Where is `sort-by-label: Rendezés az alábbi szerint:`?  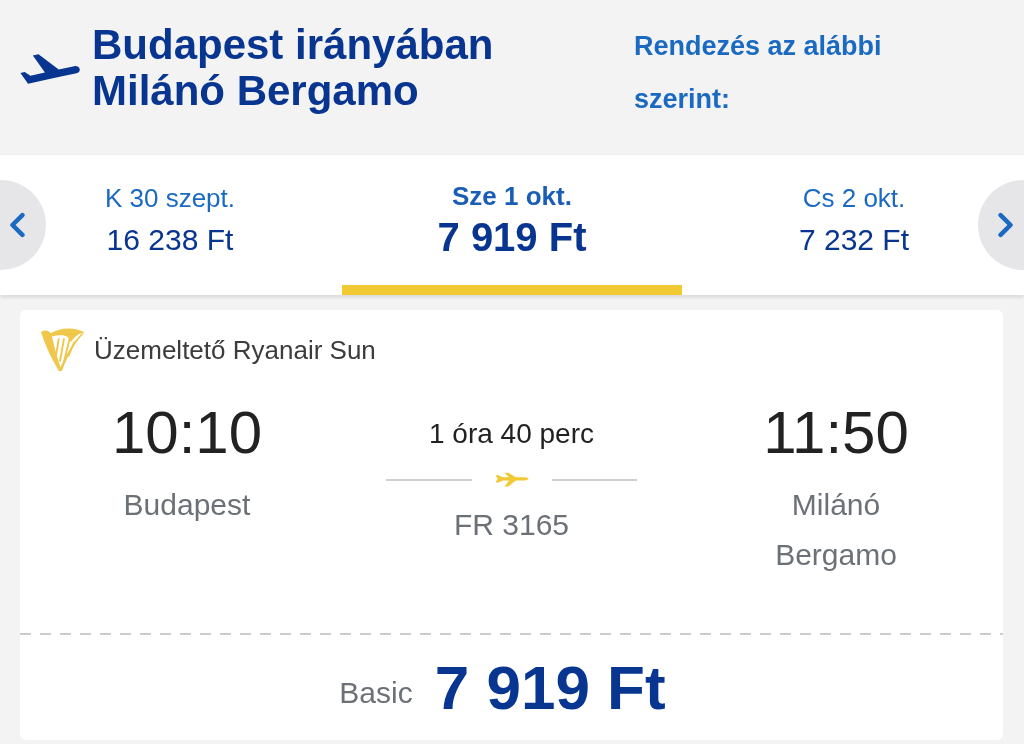 sort-by-label: Rendezés az alábbi szerint: is located at coordinates (784, 73).